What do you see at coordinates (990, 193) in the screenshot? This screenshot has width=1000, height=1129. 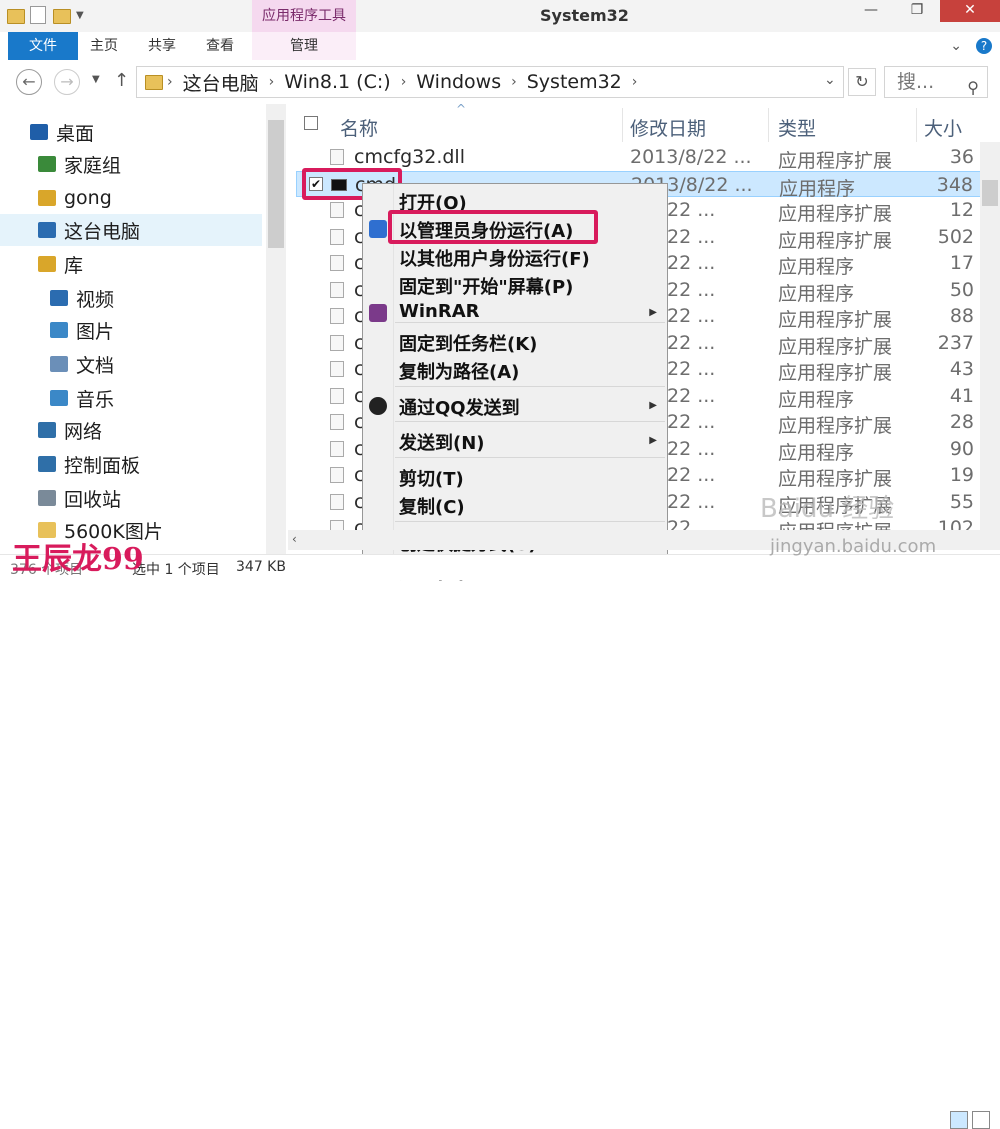 I see `file-list-scroll-thumb` at bounding box center [990, 193].